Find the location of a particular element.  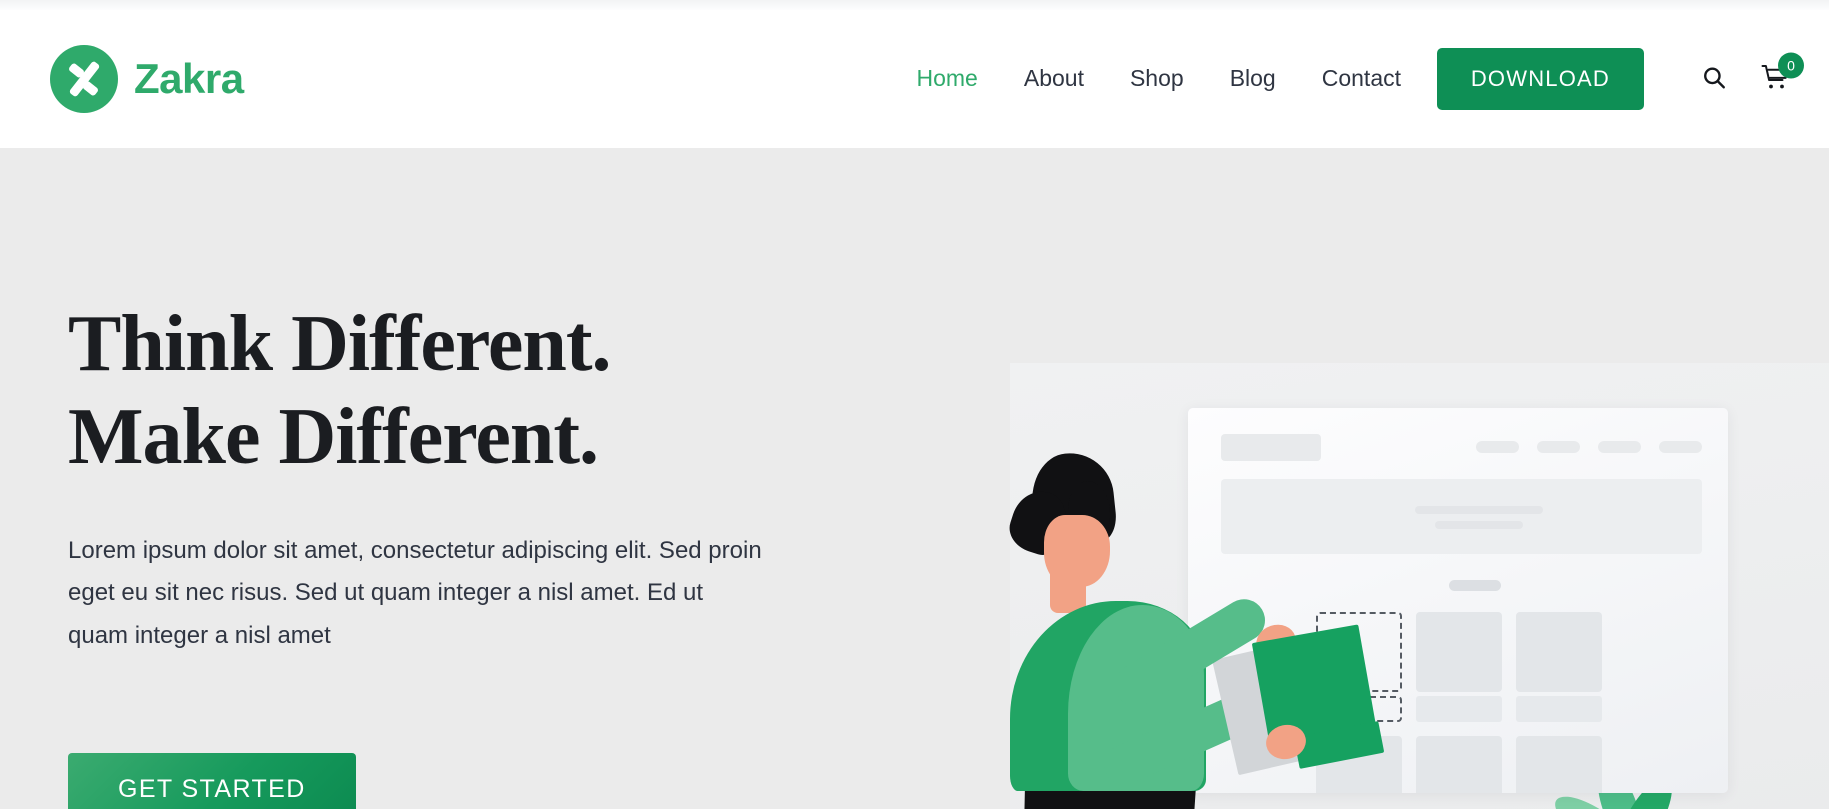

nav-item-about: About is located at coordinates (1054, 79).